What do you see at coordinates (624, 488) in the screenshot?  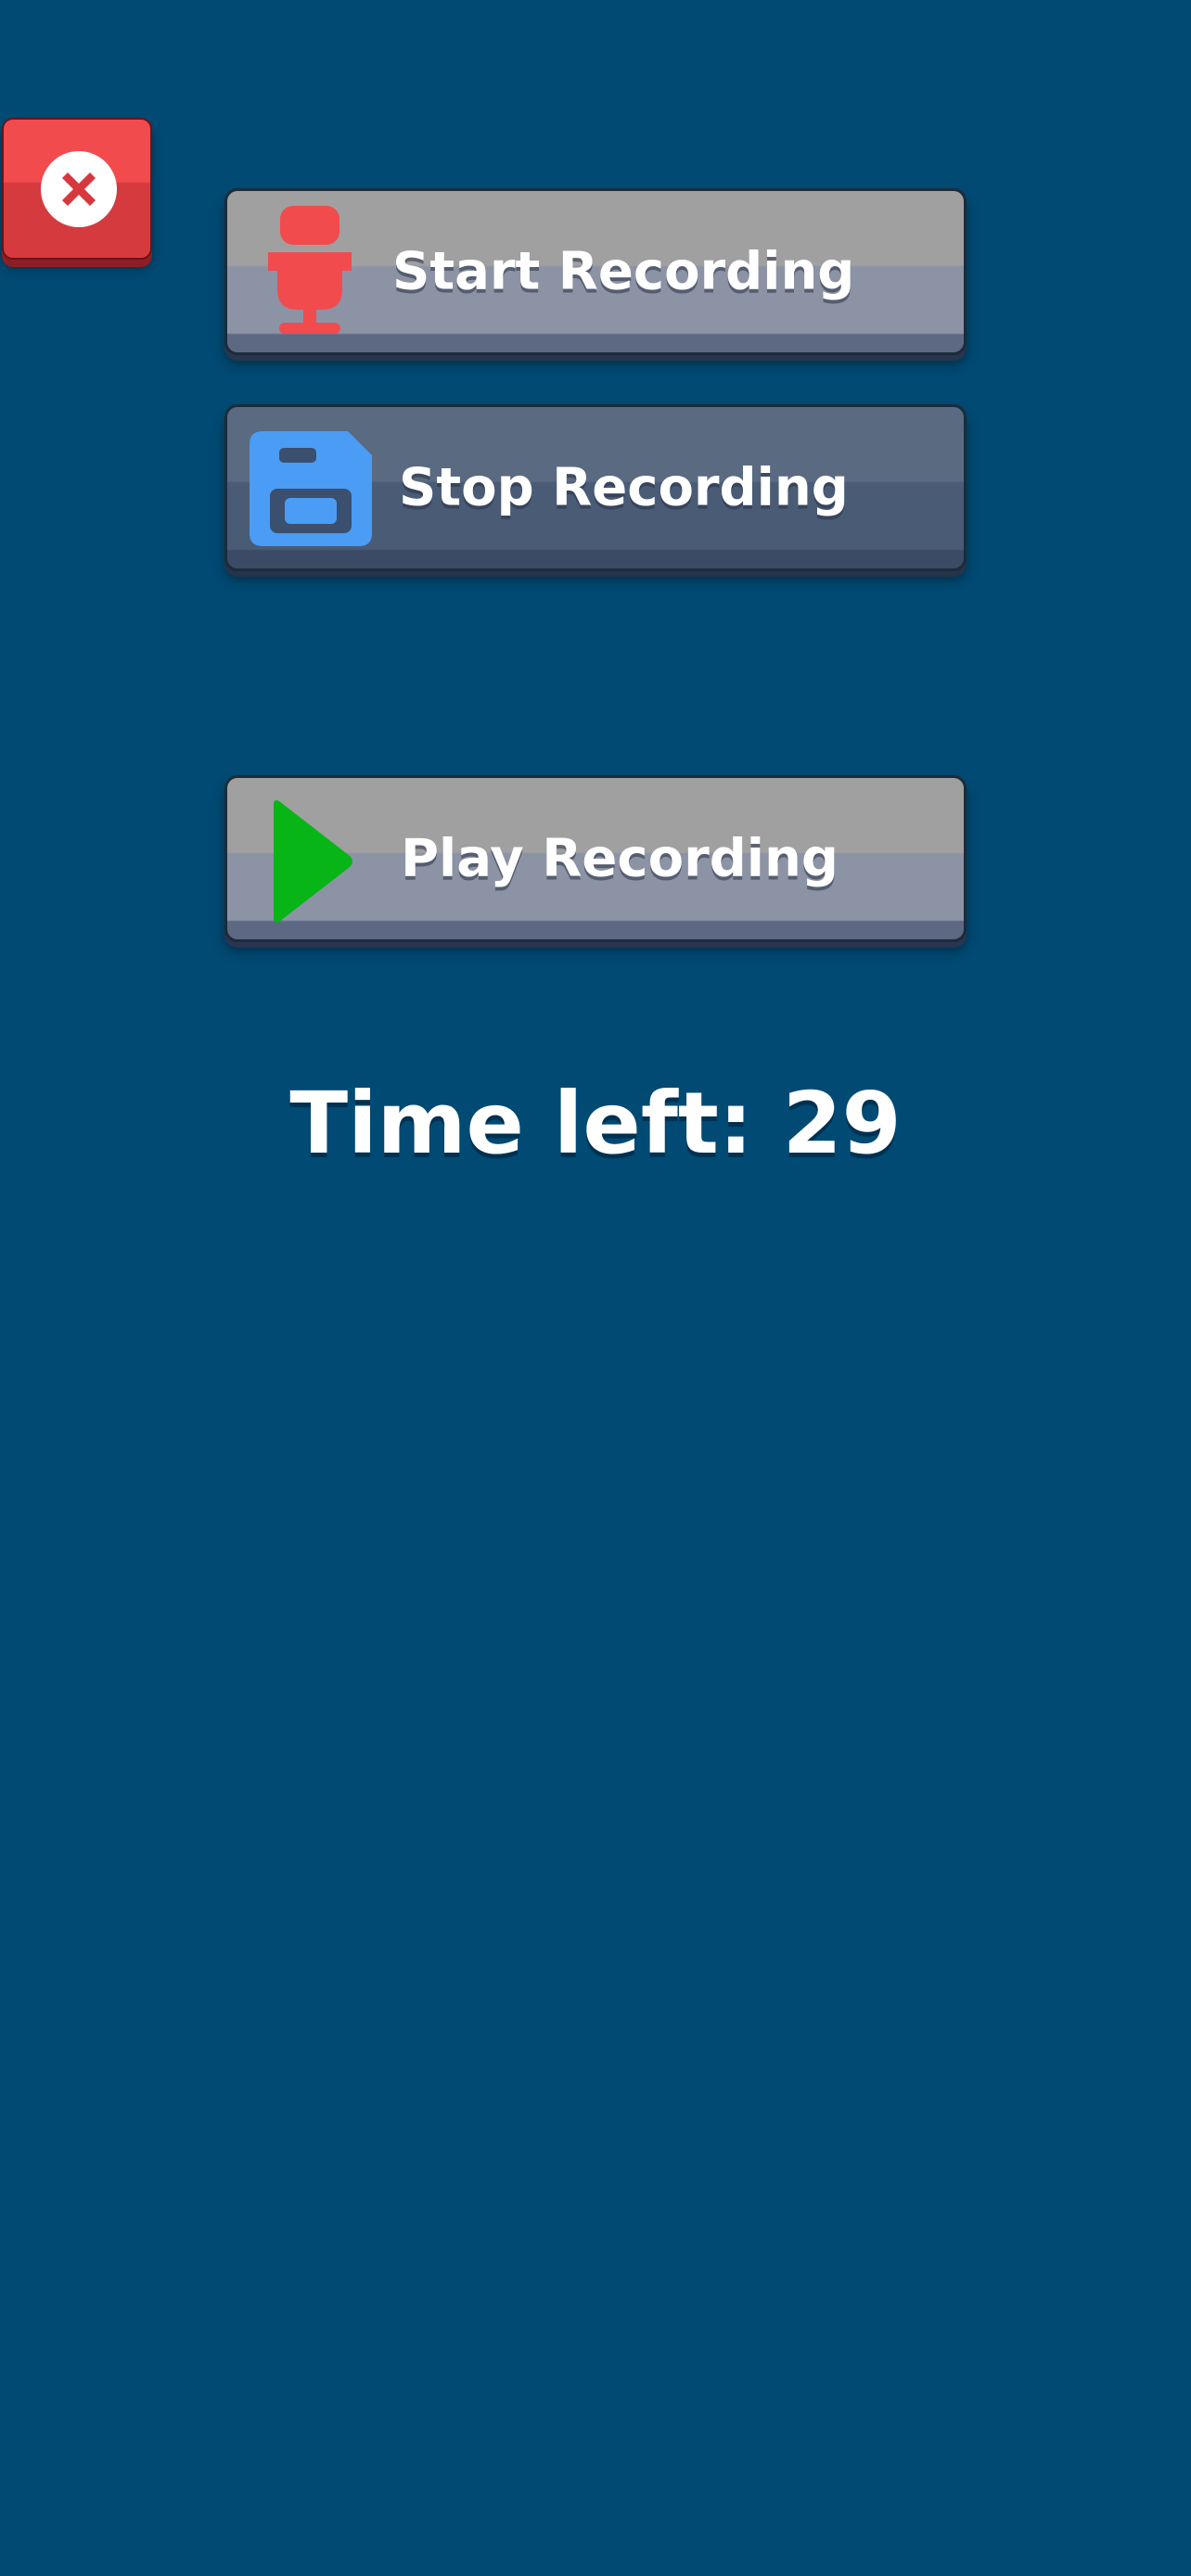 I see `stop-recording-label: Stop Recording` at bounding box center [624, 488].